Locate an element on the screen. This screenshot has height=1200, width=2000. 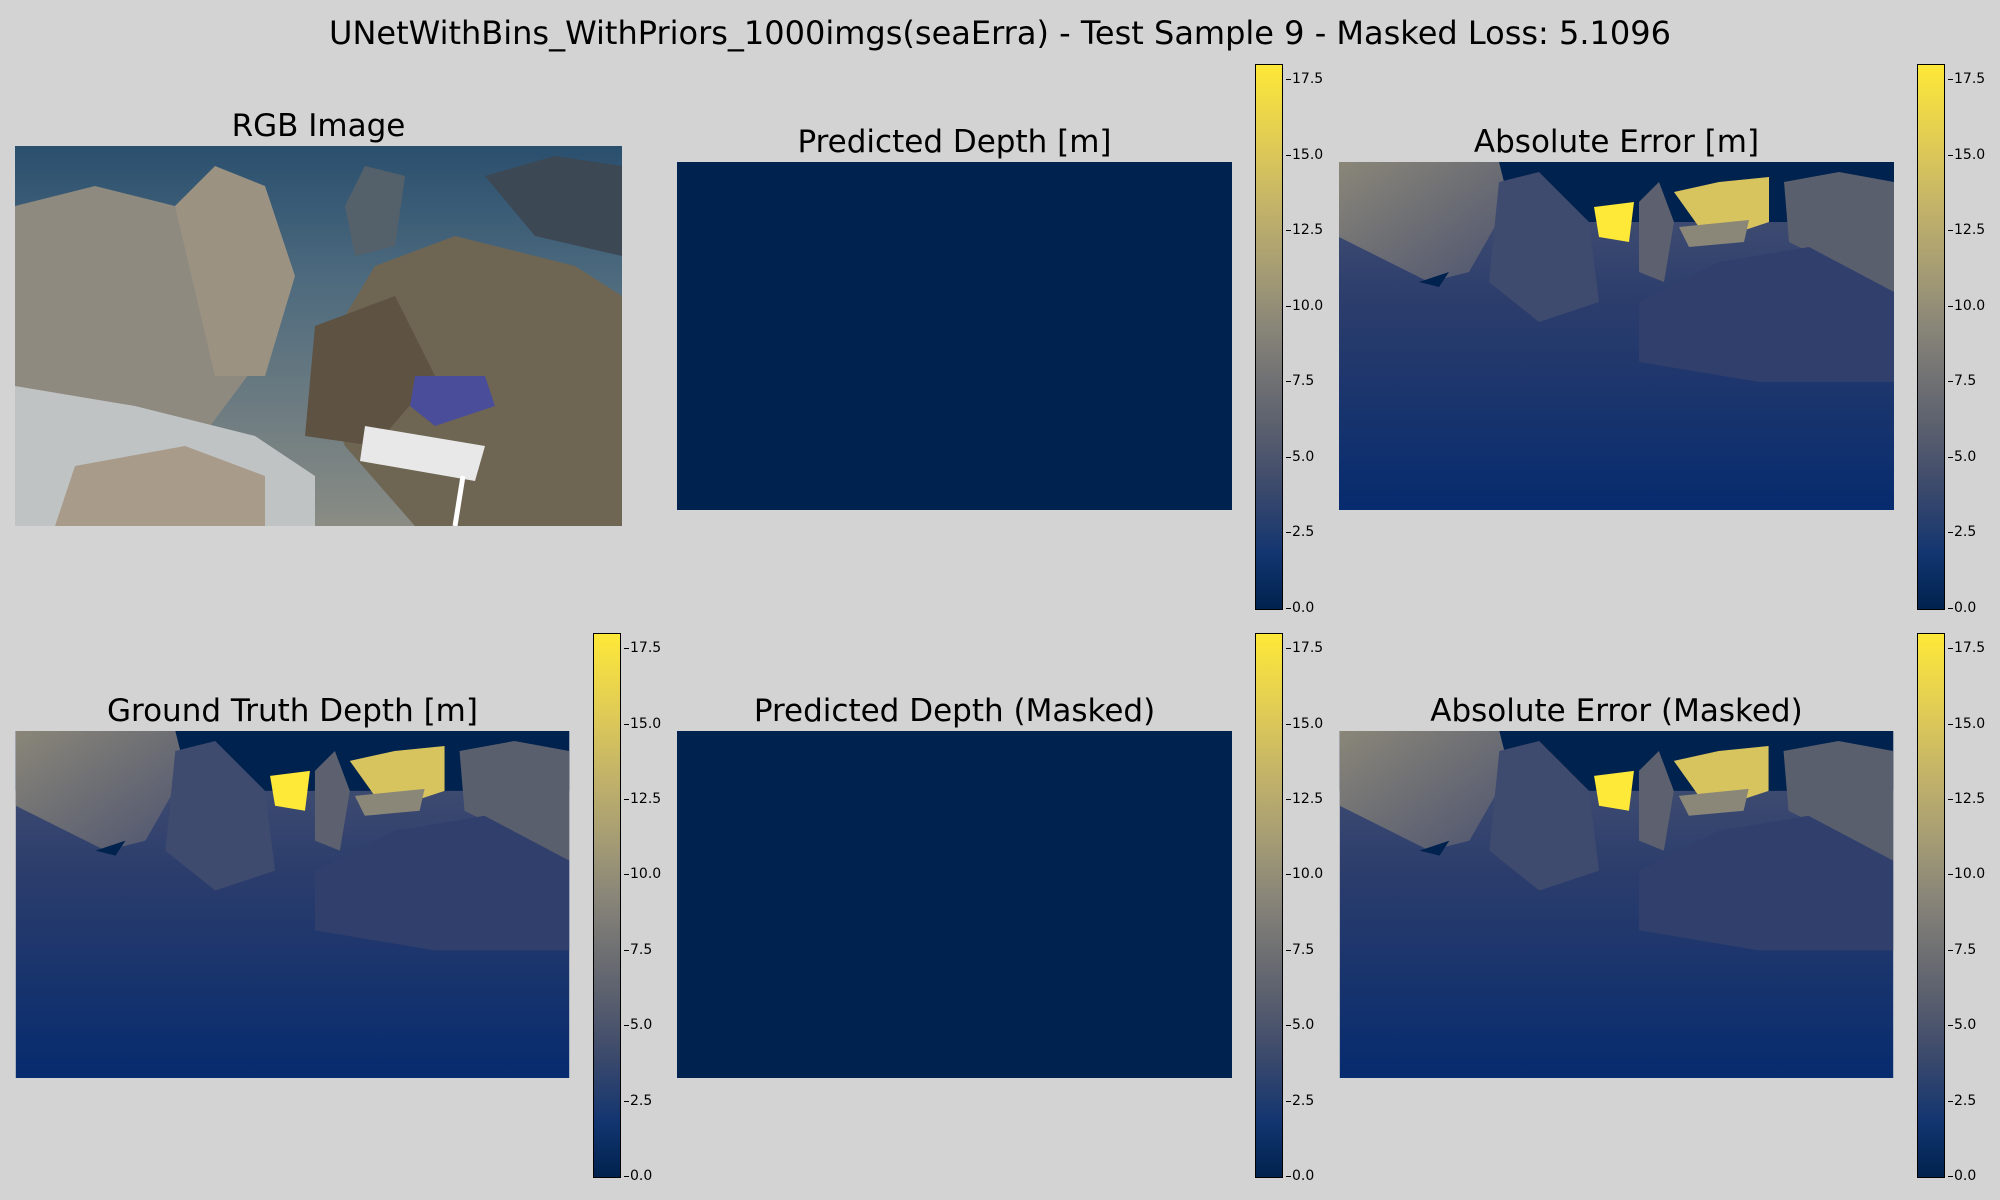
absolute-error-masked-colorbar is located at coordinates (1931, 905).